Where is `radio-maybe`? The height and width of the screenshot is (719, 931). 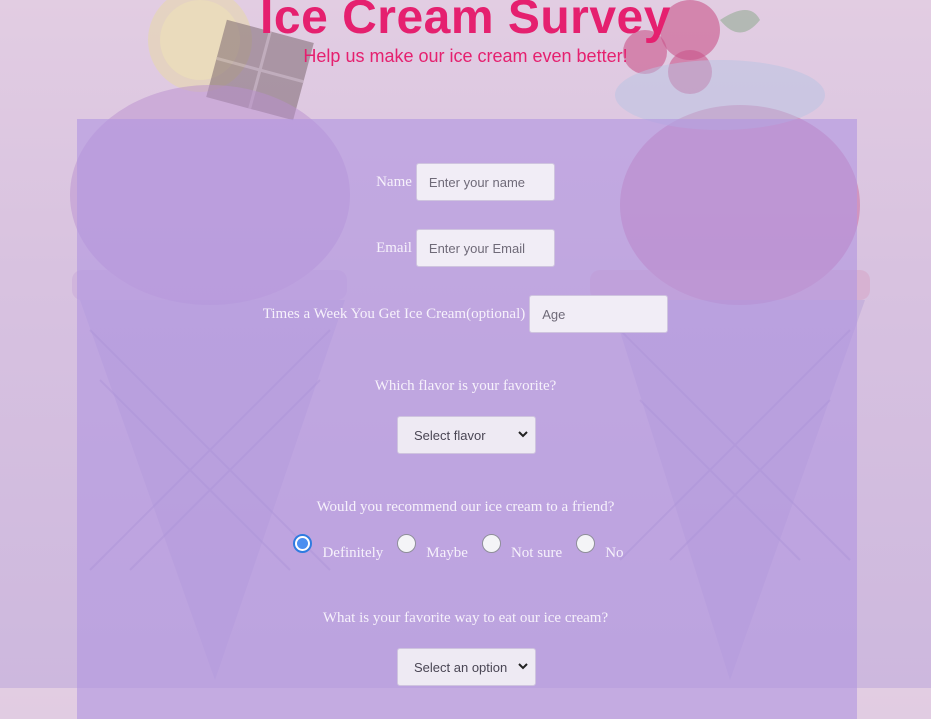
radio-maybe is located at coordinates (407, 543).